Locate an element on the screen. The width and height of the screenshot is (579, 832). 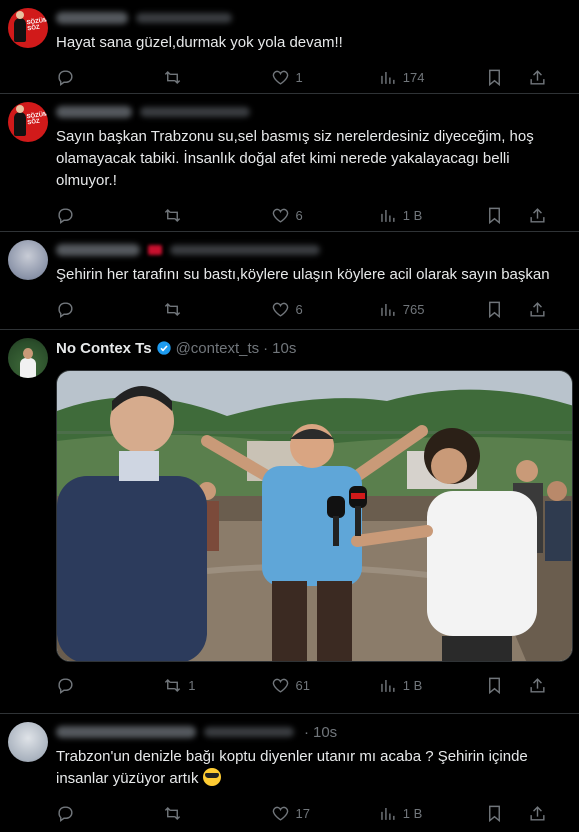
retweet-button: 1 is located at coordinates (193, 685).